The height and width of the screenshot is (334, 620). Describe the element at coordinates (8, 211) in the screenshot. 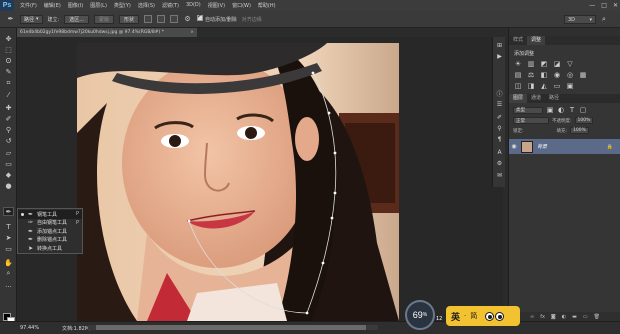

I see `pen-tool-icon: ✒` at that location.